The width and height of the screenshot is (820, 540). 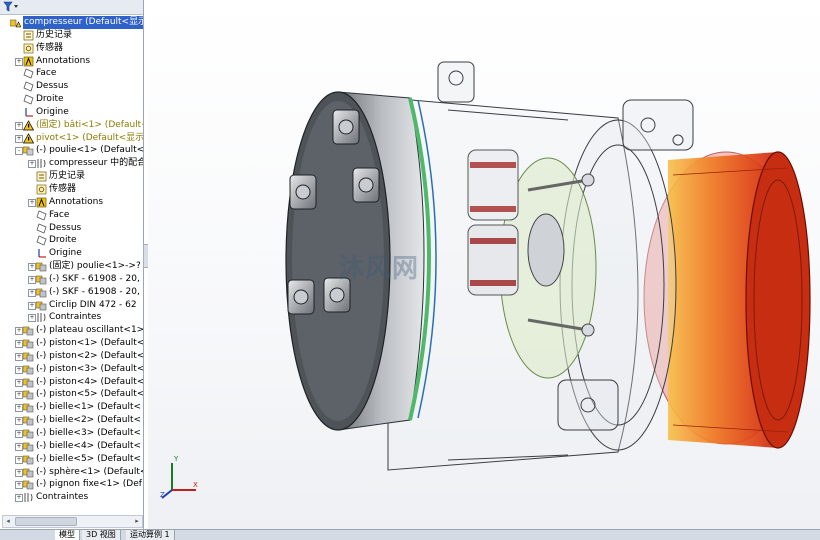 I want to click on tree-item: + (-) piston<3> (Default<, so click(x=71, y=369).